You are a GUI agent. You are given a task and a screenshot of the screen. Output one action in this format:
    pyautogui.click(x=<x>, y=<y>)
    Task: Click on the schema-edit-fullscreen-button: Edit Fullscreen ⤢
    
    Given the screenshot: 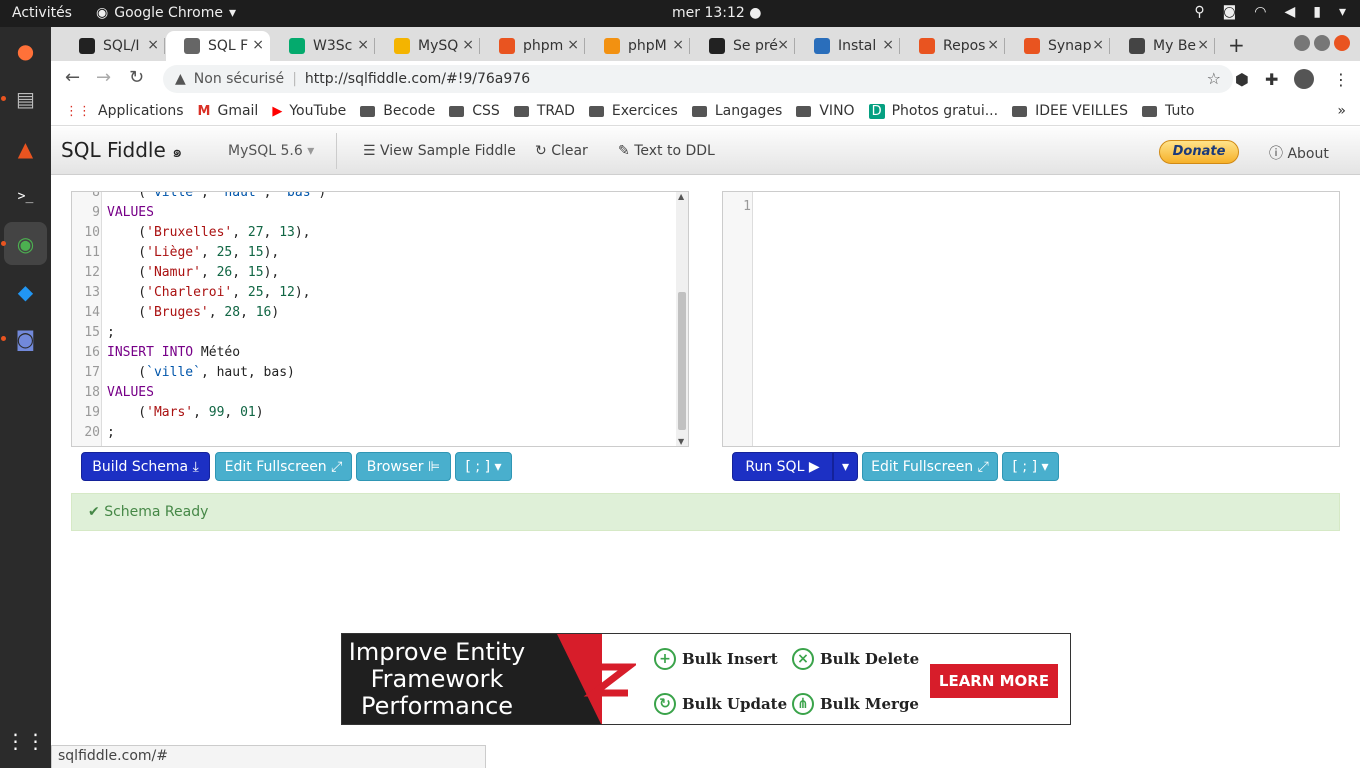 What is the action you would take?
    pyautogui.click(x=283, y=466)
    